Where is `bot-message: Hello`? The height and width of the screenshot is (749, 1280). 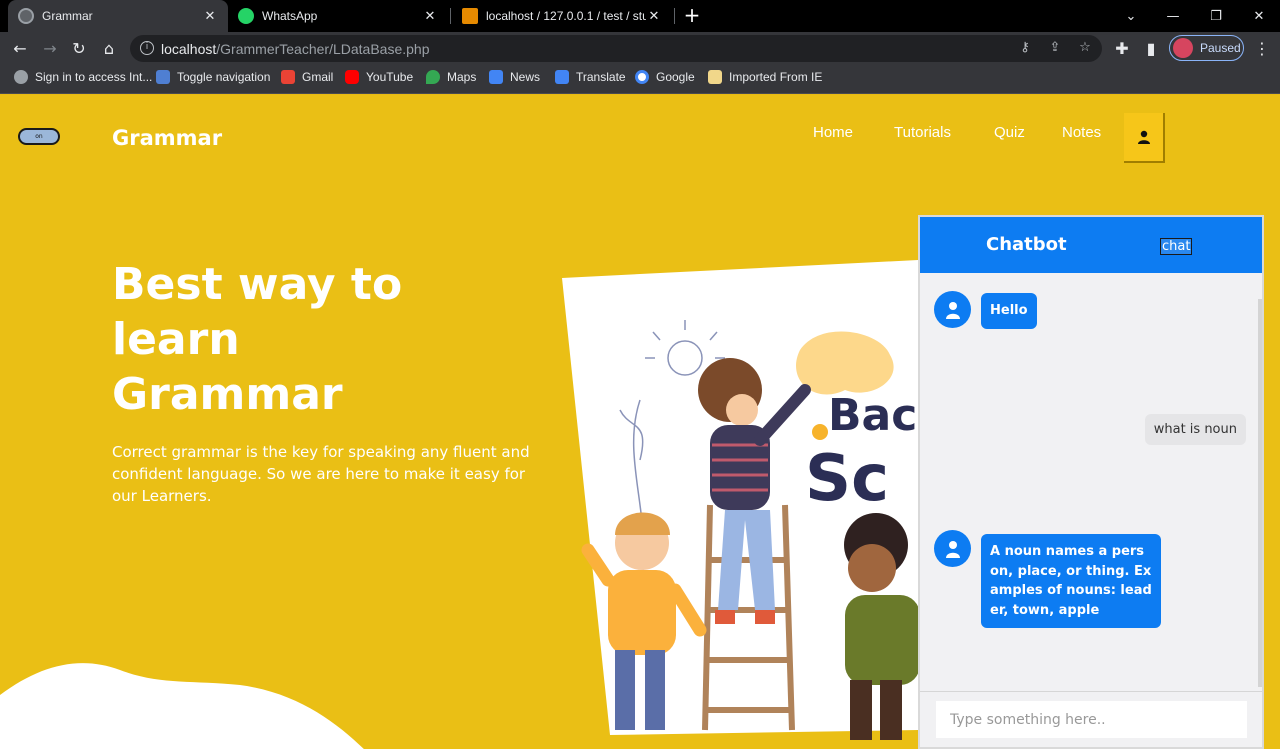
bot-message: Hello is located at coordinates (1009, 311).